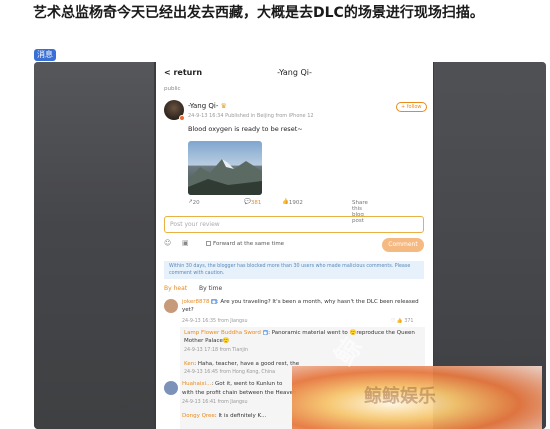  I want to click on author-name: -Yang Qi- ♛, so click(207, 106).